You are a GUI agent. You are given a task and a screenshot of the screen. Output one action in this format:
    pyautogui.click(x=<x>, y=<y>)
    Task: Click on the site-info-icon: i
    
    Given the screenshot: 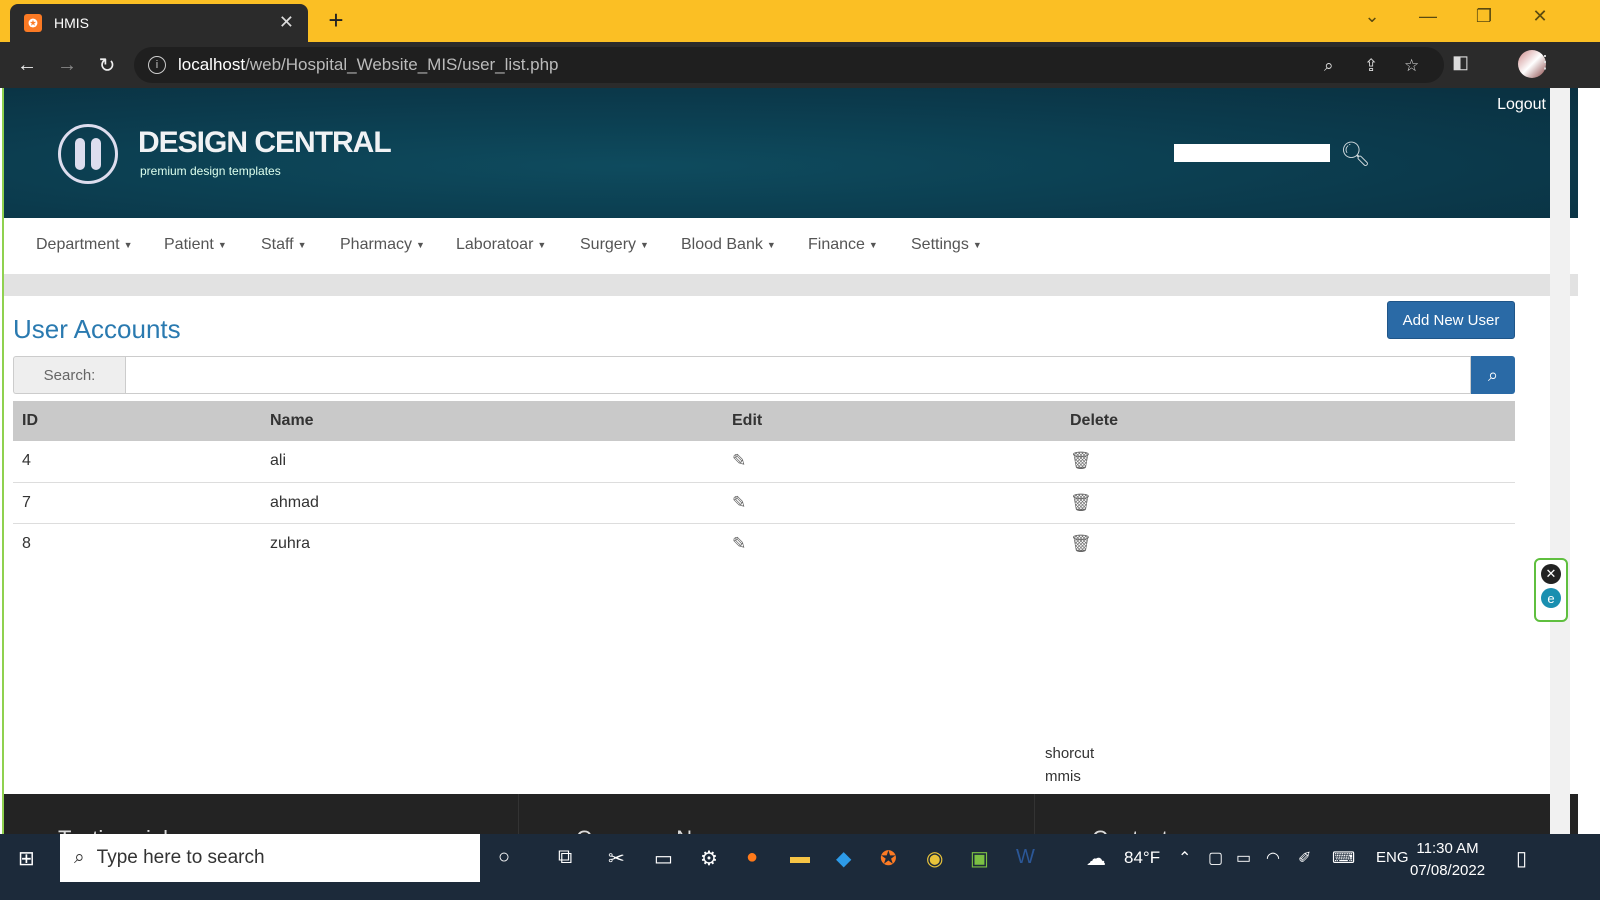 What is the action you would take?
    pyautogui.click(x=157, y=65)
    